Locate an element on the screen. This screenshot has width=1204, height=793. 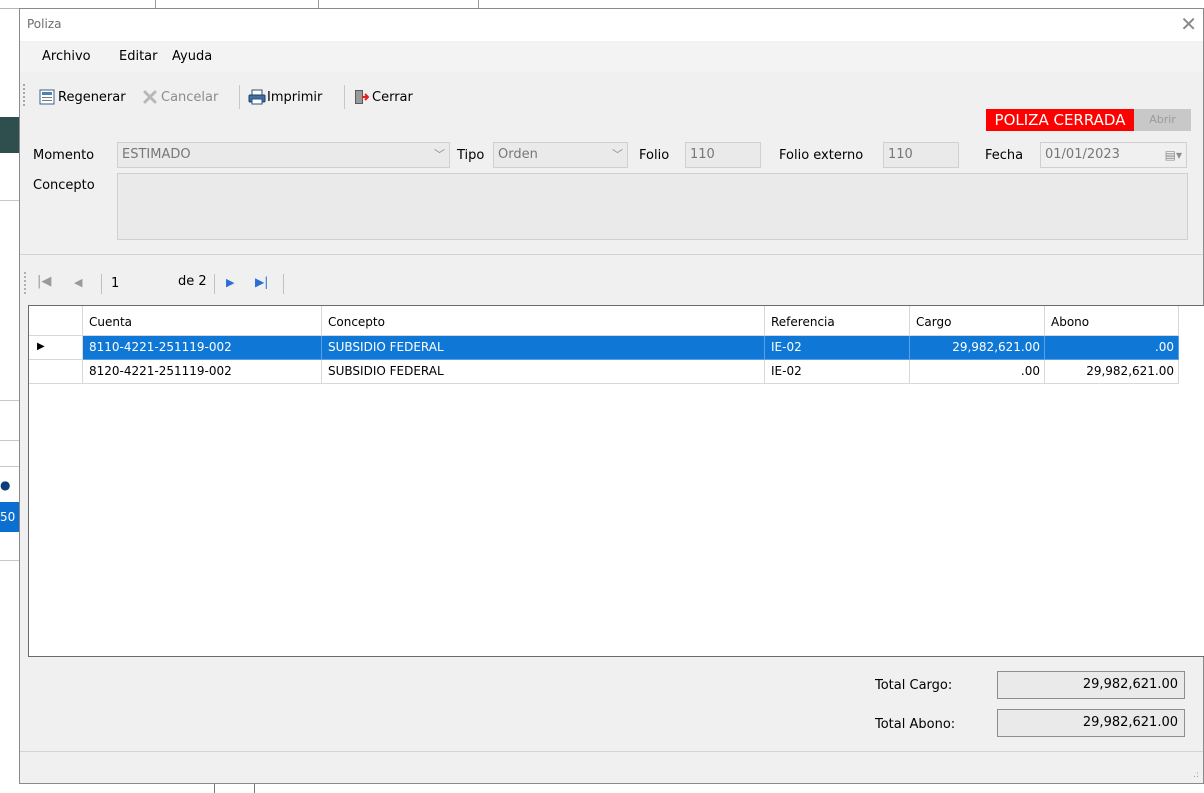
momento-select: ESTIMADO ﹀ is located at coordinates (283, 155).